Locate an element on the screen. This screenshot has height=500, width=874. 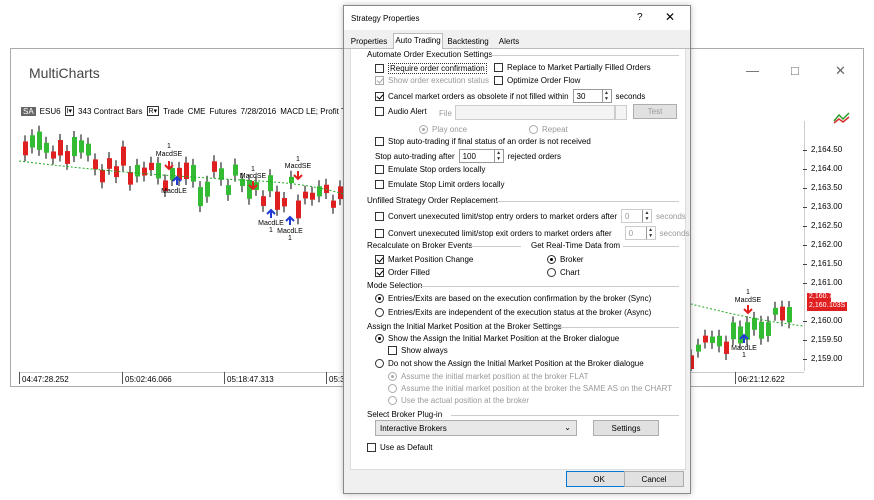
bar-type-icon: I▾ is located at coordinates (69, 111).